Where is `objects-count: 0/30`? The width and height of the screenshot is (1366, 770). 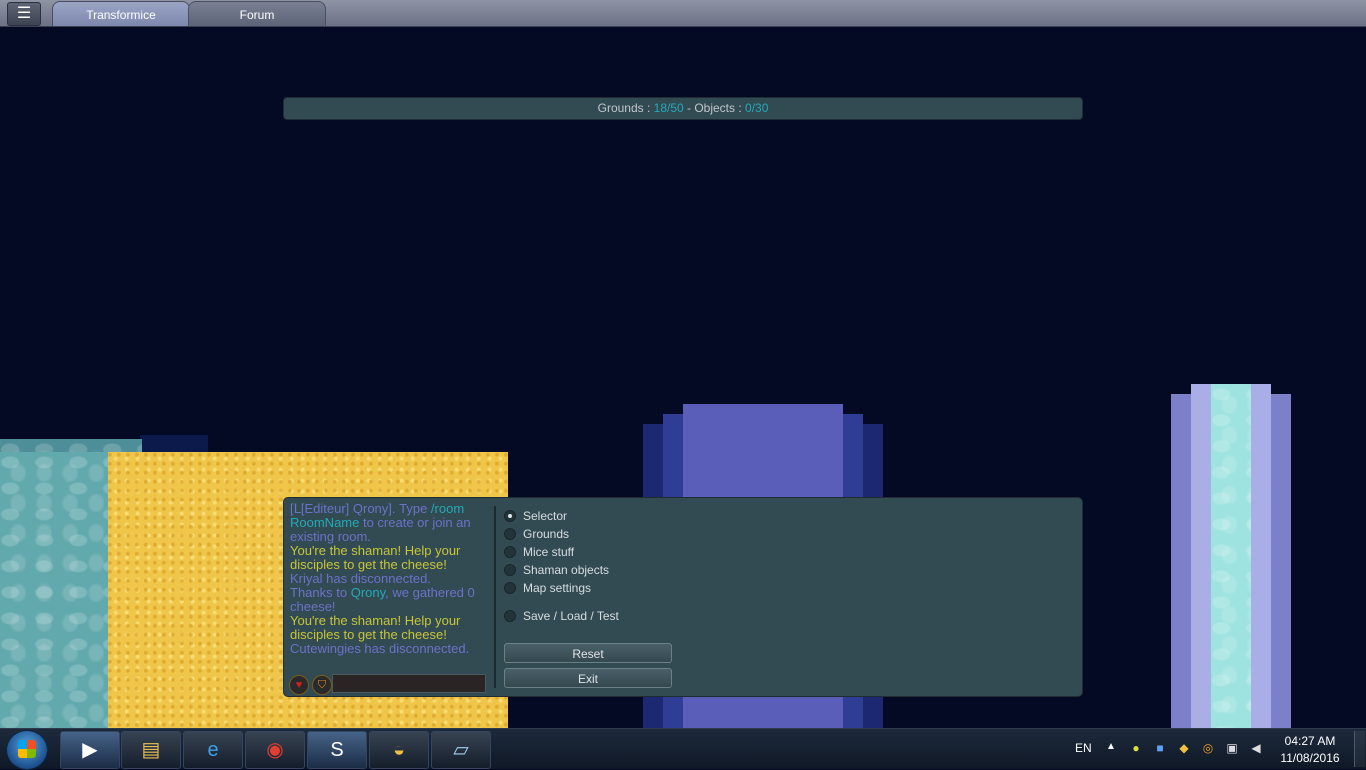
objects-count: 0/30 is located at coordinates (757, 108).